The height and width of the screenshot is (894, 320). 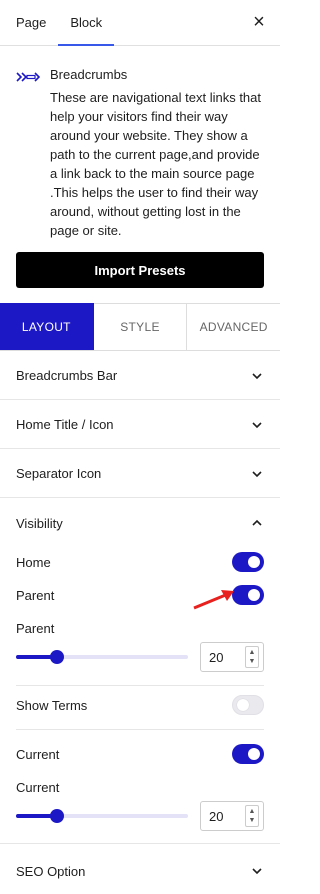 What do you see at coordinates (140, 787) in the screenshot?
I see `current-slider-label-row: Current` at bounding box center [140, 787].